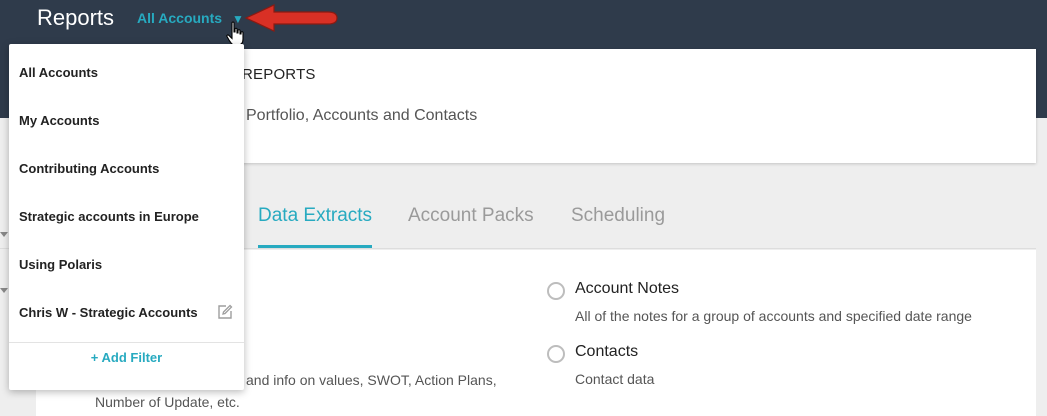 Image resolution: width=1047 pixels, height=416 pixels. What do you see at coordinates (615, 379) in the screenshot?
I see `contacts-description: Contact data` at bounding box center [615, 379].